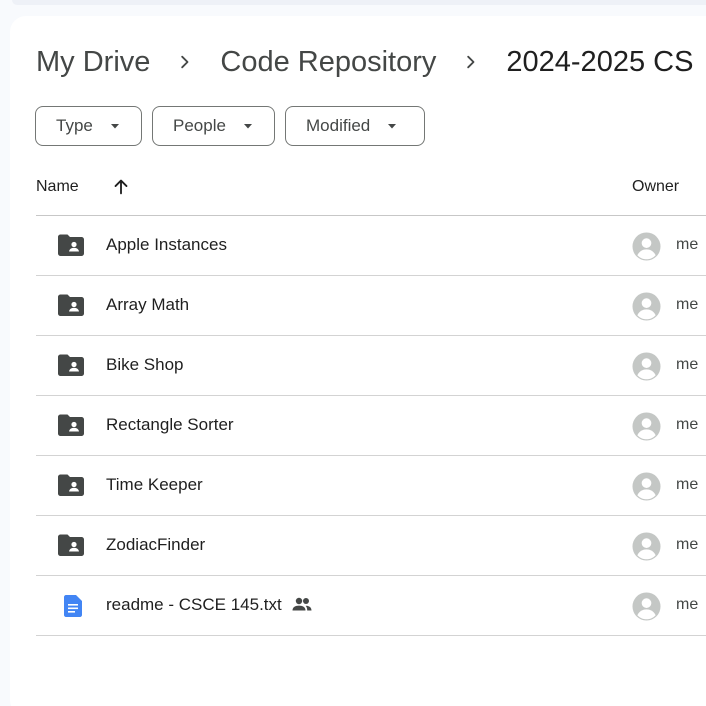 Image resolution: width=706 pixels, height=706 pixels. What do you see at coordinates (93, 62) in the screenshot?
I see `breadcrumb-my-drive: My Drive` at bounding box center [93, 62].